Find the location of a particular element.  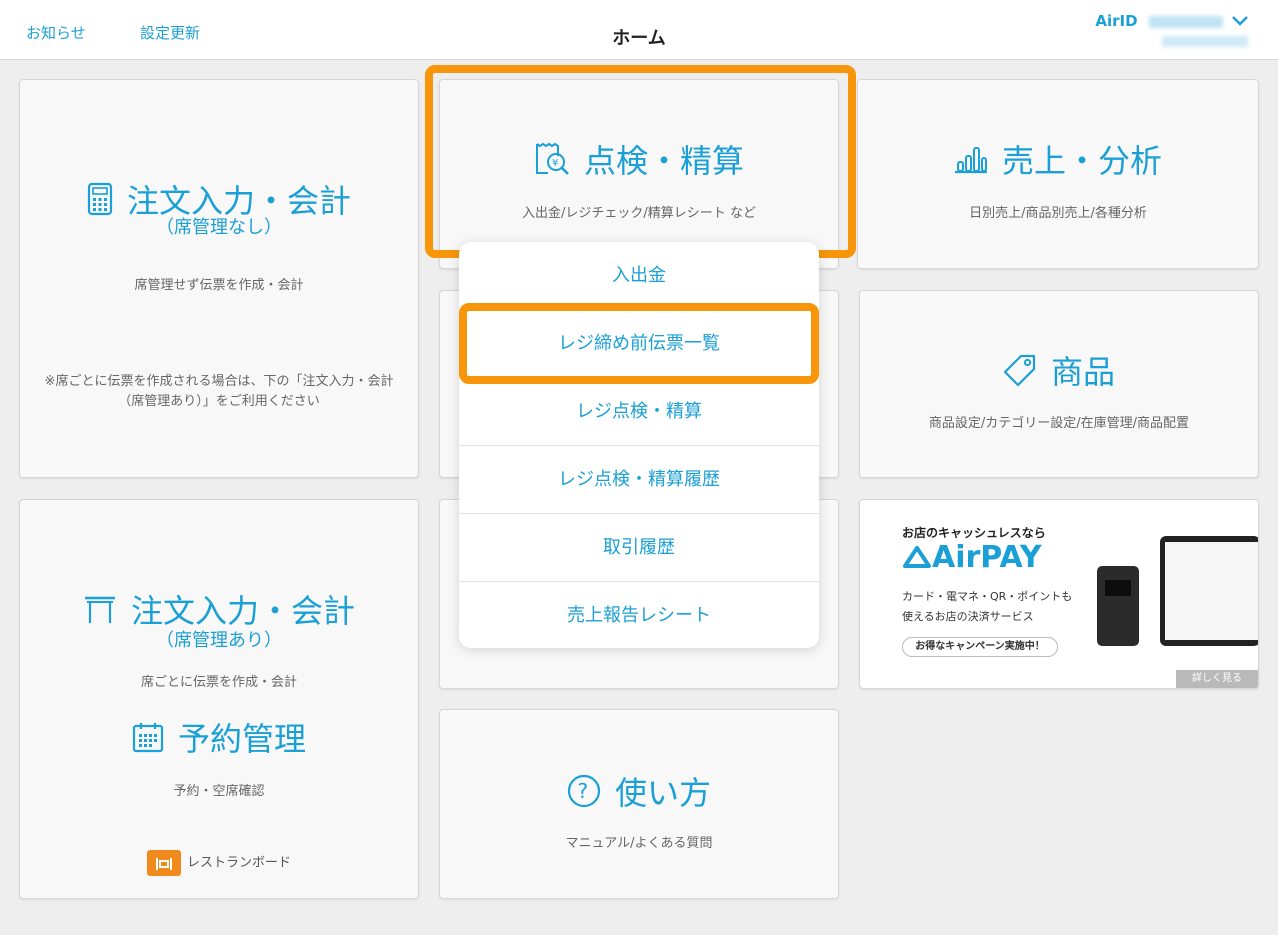

airpay-logo-text: AirPAY is located at coordinates (987, 557).